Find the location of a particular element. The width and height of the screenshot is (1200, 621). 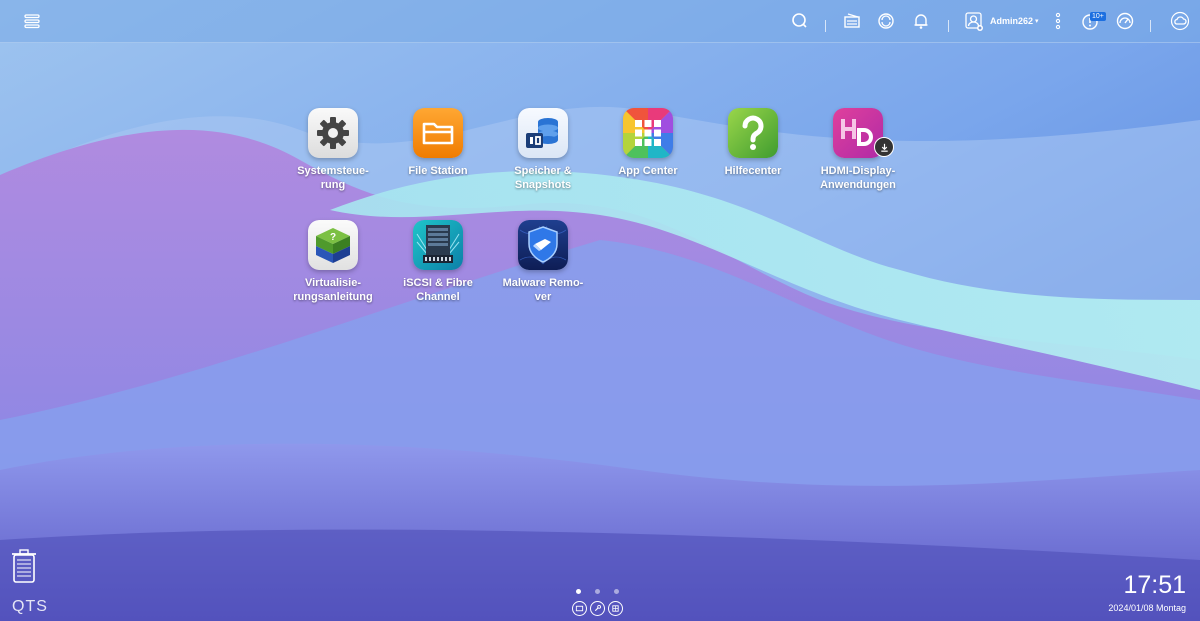

notification-badge: 10+ is located at coordinates (1098, 16).